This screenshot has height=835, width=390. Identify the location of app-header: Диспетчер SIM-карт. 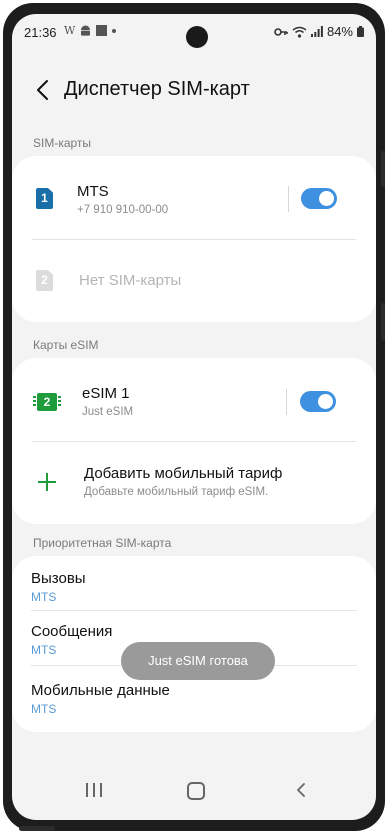
(194, 90).